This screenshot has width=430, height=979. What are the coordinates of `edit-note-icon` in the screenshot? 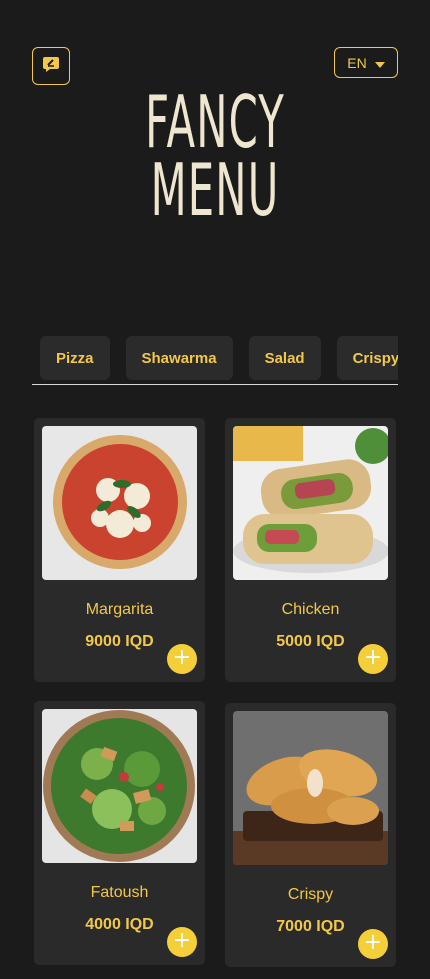 It's located at (51, 66).